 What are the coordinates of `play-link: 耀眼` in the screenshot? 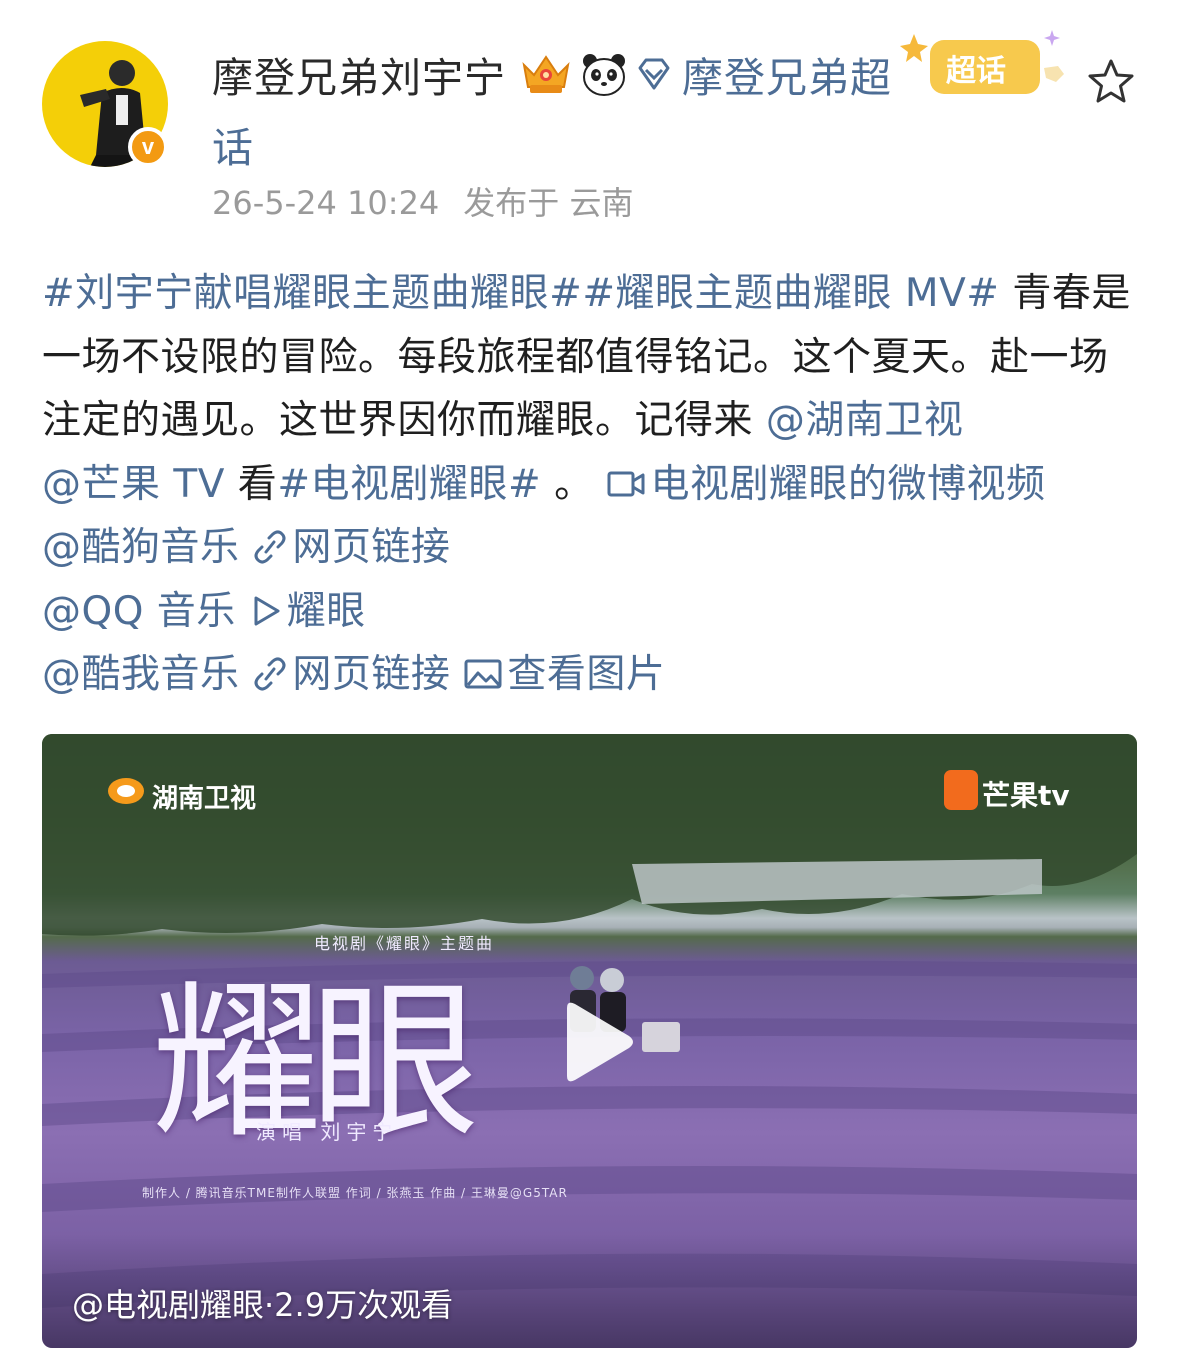 It's located at (307, 611).